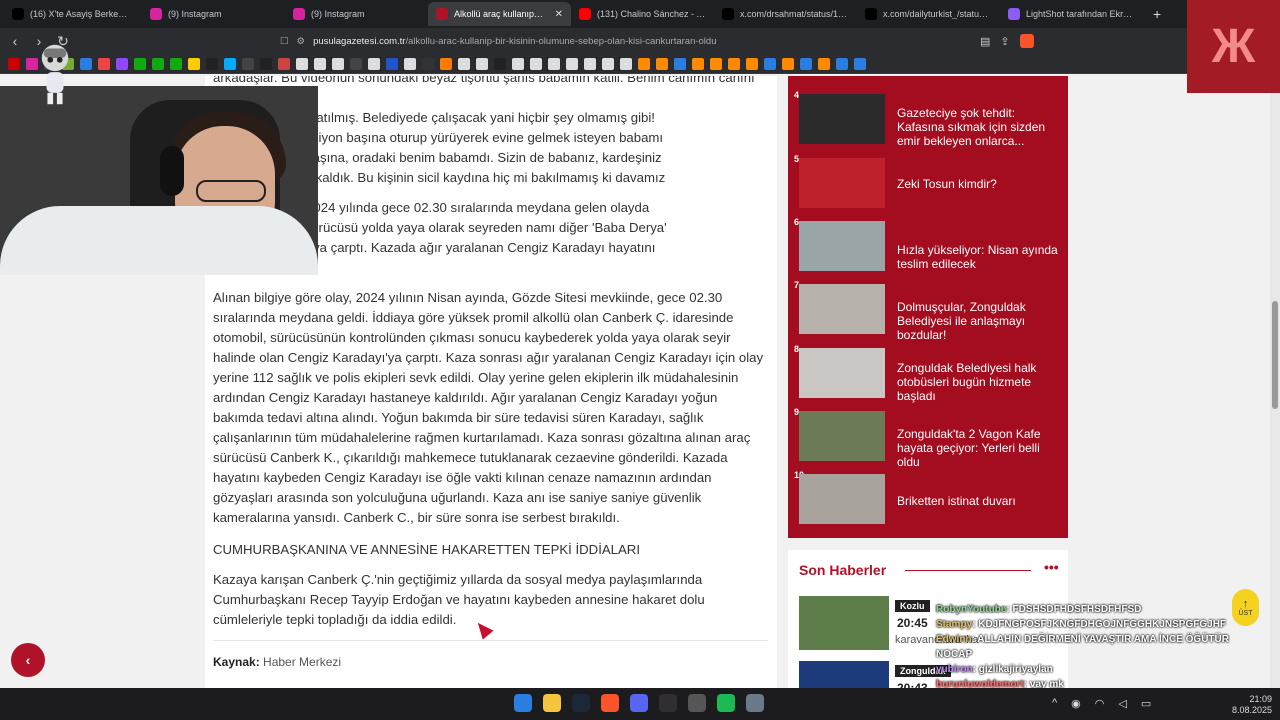  What do you see at coordinates (1275, 355) in the screenshot?
I see `scrollbar-thumb` at bounding box center [1275, 355].